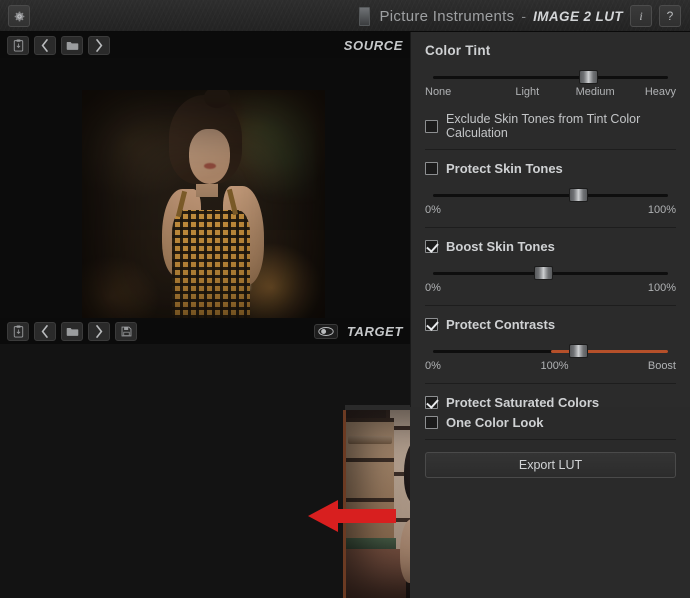 This screenshot has width=690, height=598. Describe the element at coordinates (660, 92) in the screenshot. I see `tick-heavy: Heavy` at that location.